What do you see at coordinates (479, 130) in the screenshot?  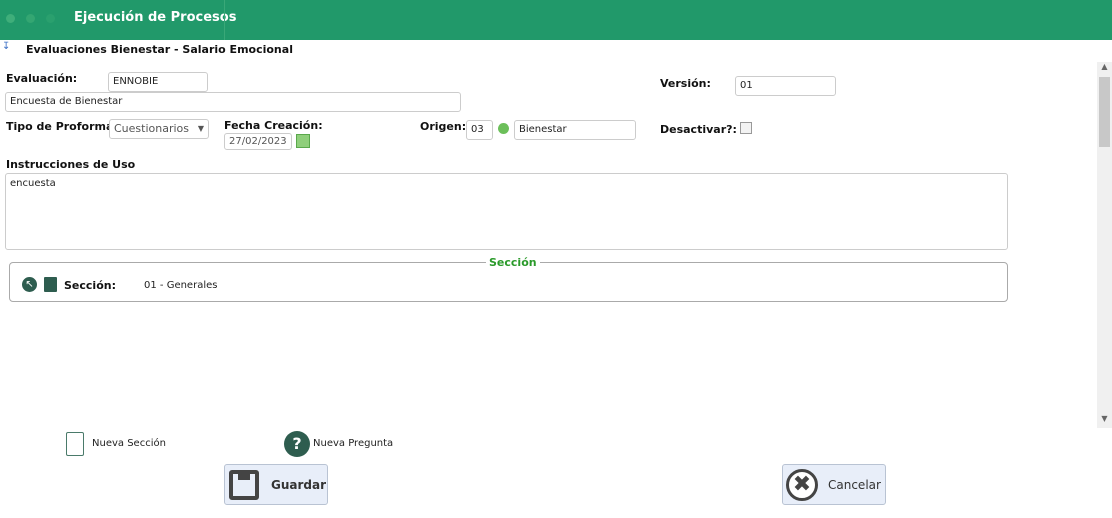 I see `origen-code-input: 03` at bounding box center [479, 130].